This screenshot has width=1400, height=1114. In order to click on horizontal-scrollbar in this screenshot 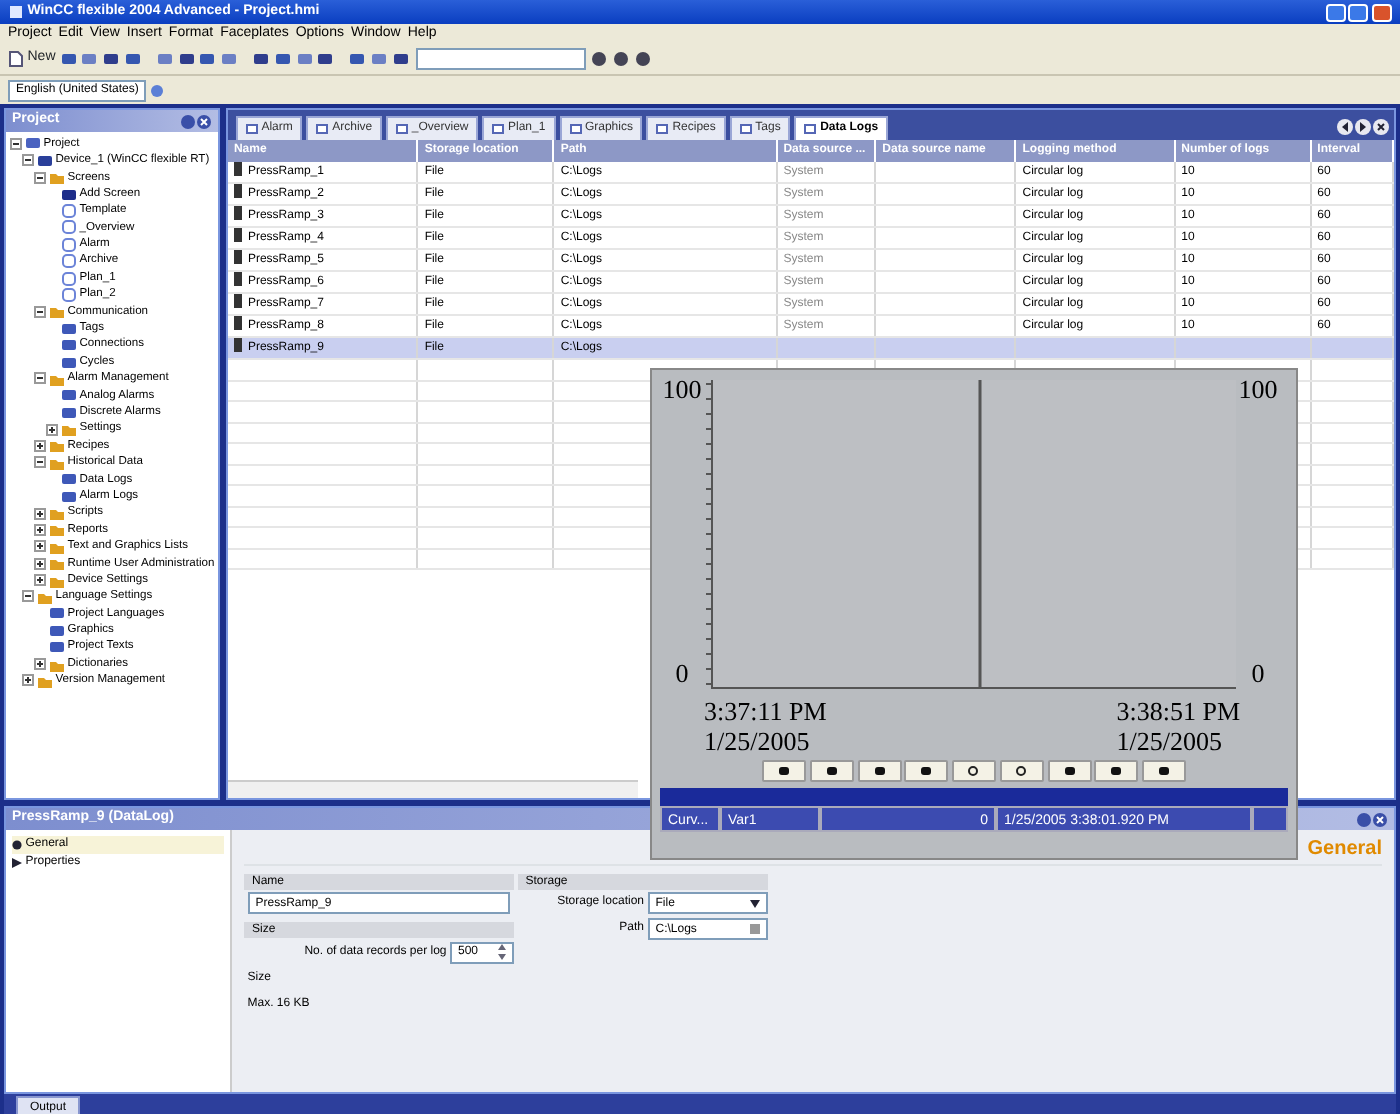, I will do `click(432, 789)`.